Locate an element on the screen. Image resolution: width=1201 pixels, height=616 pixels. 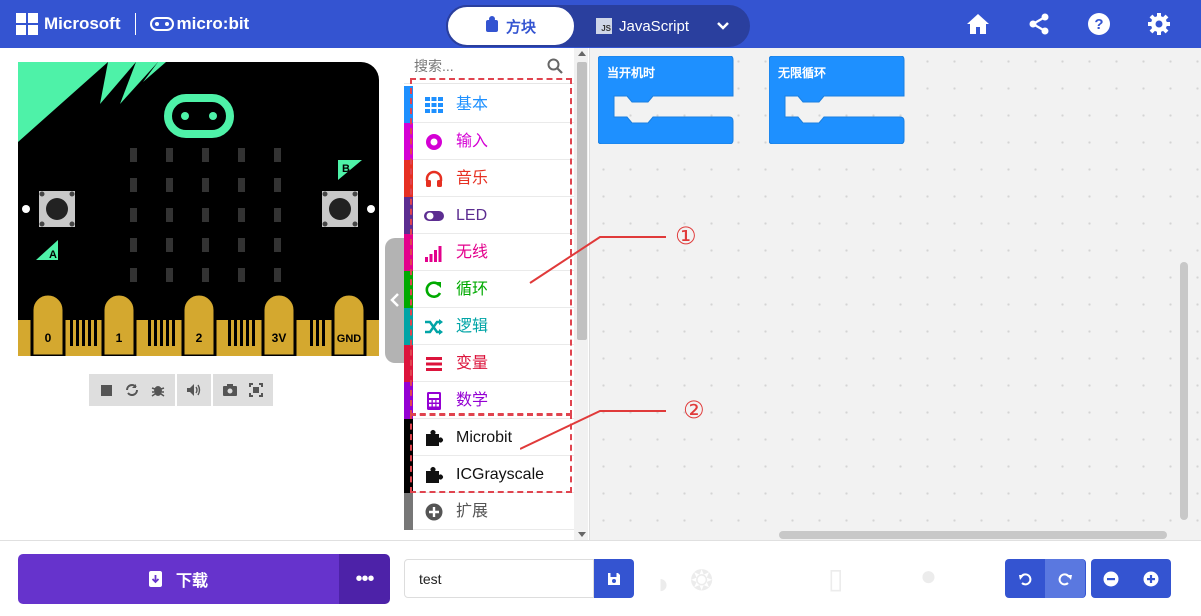
pin-0-label: 0 is located at coordinates (48, 338).